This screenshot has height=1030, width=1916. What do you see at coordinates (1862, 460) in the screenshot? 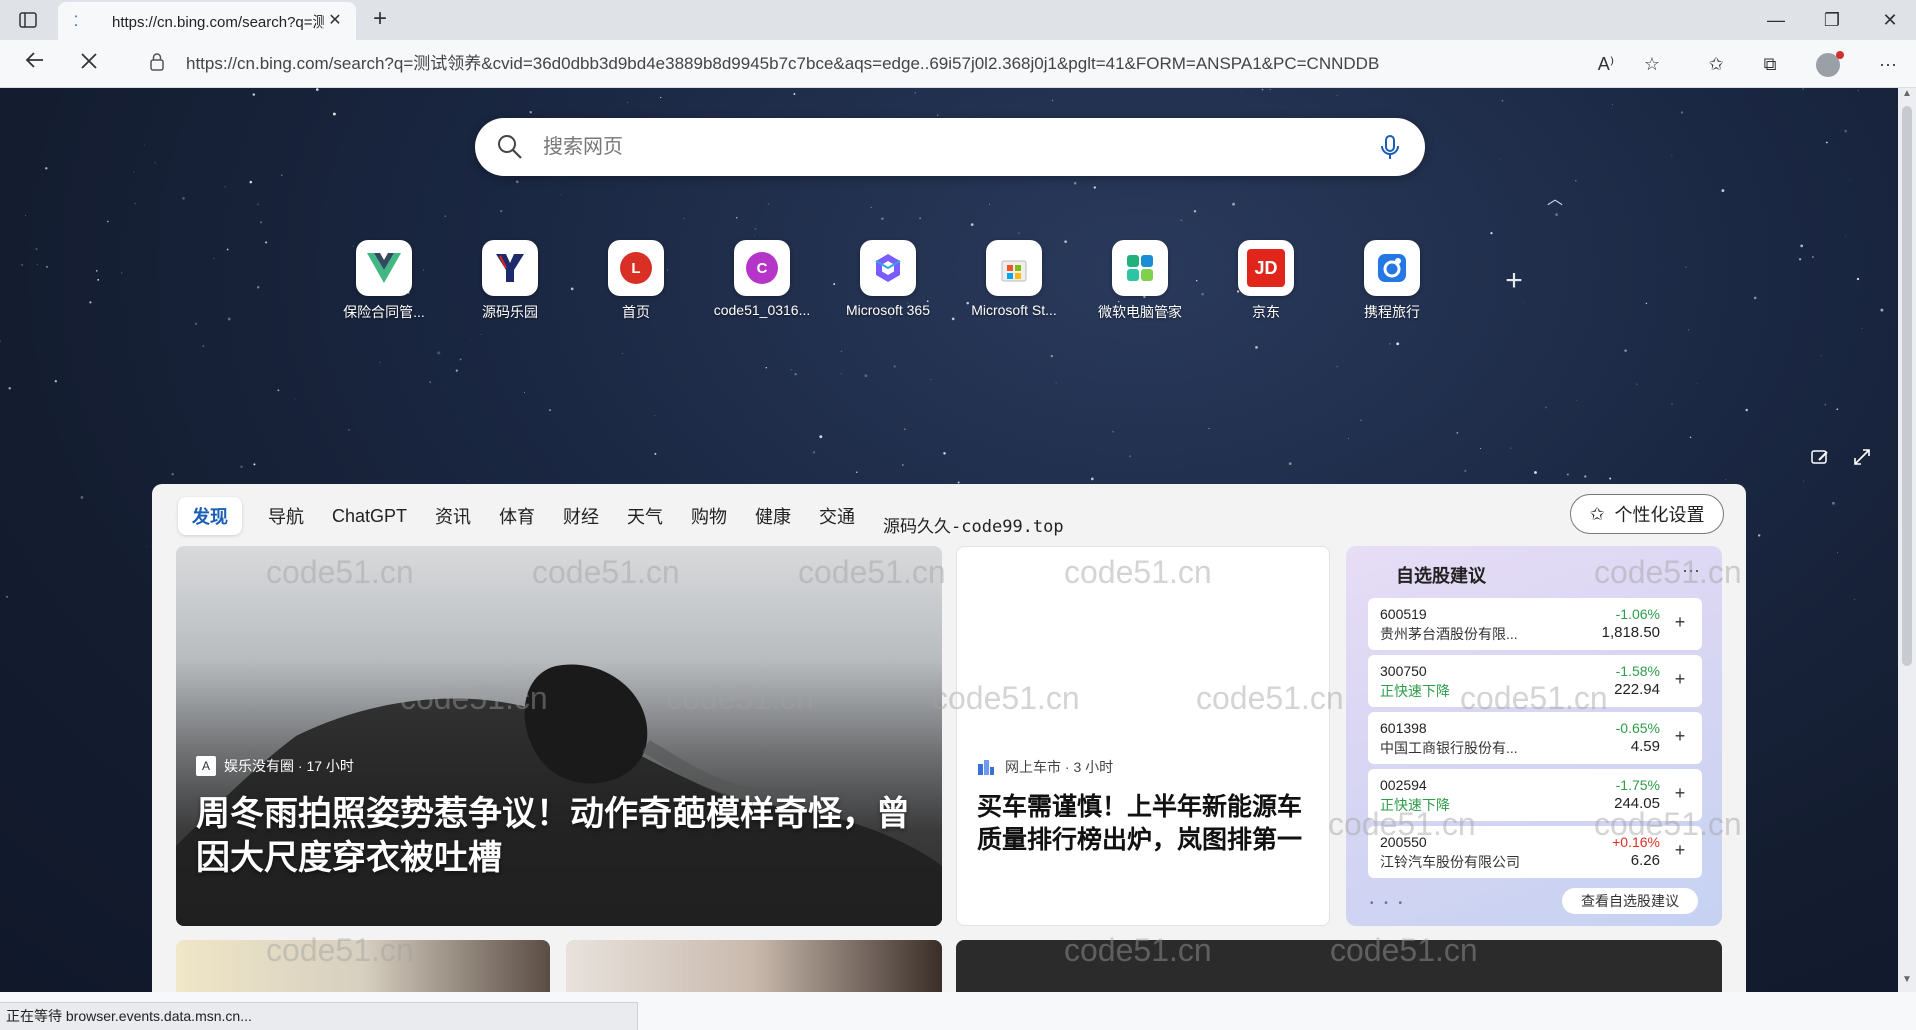
I see `expand-icon` at bounding box center [1862, 460].